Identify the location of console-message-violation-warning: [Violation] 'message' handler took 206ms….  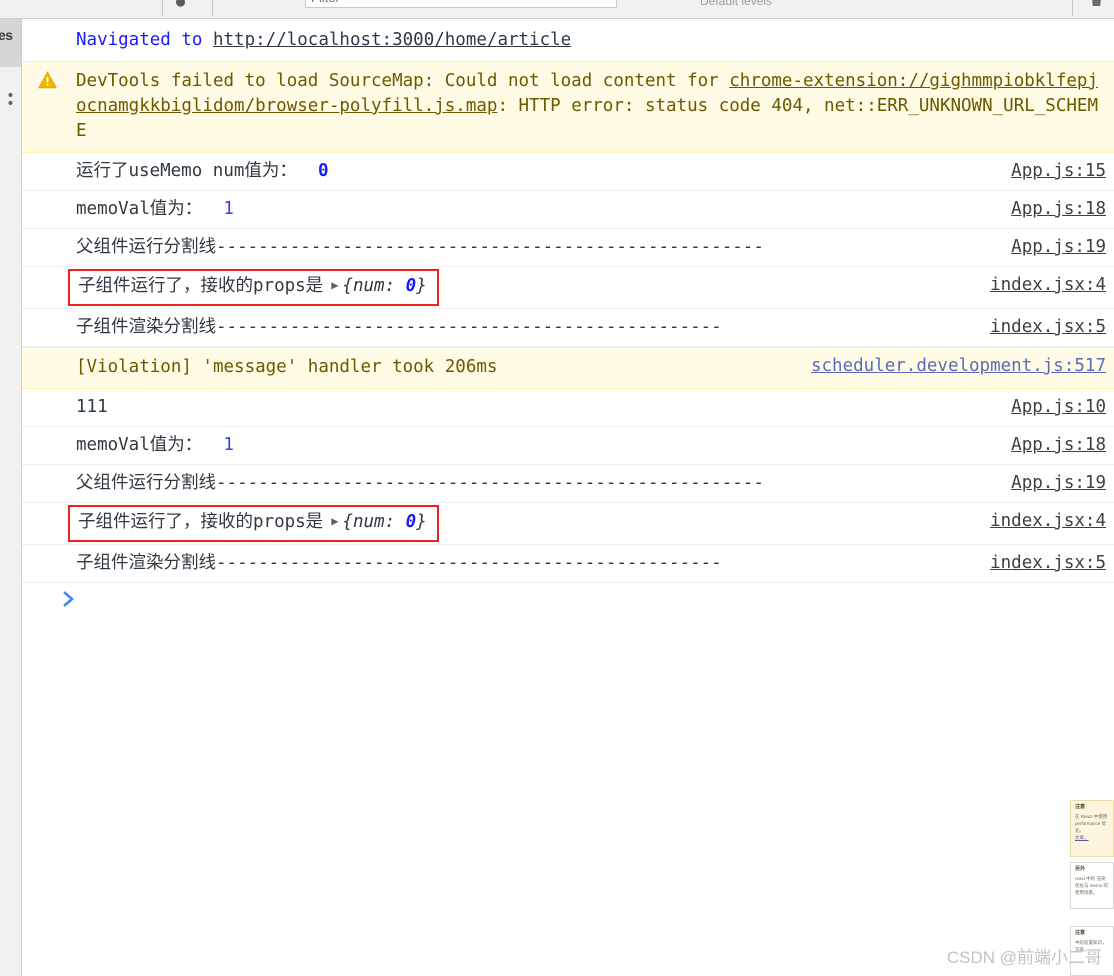
(568, 368).